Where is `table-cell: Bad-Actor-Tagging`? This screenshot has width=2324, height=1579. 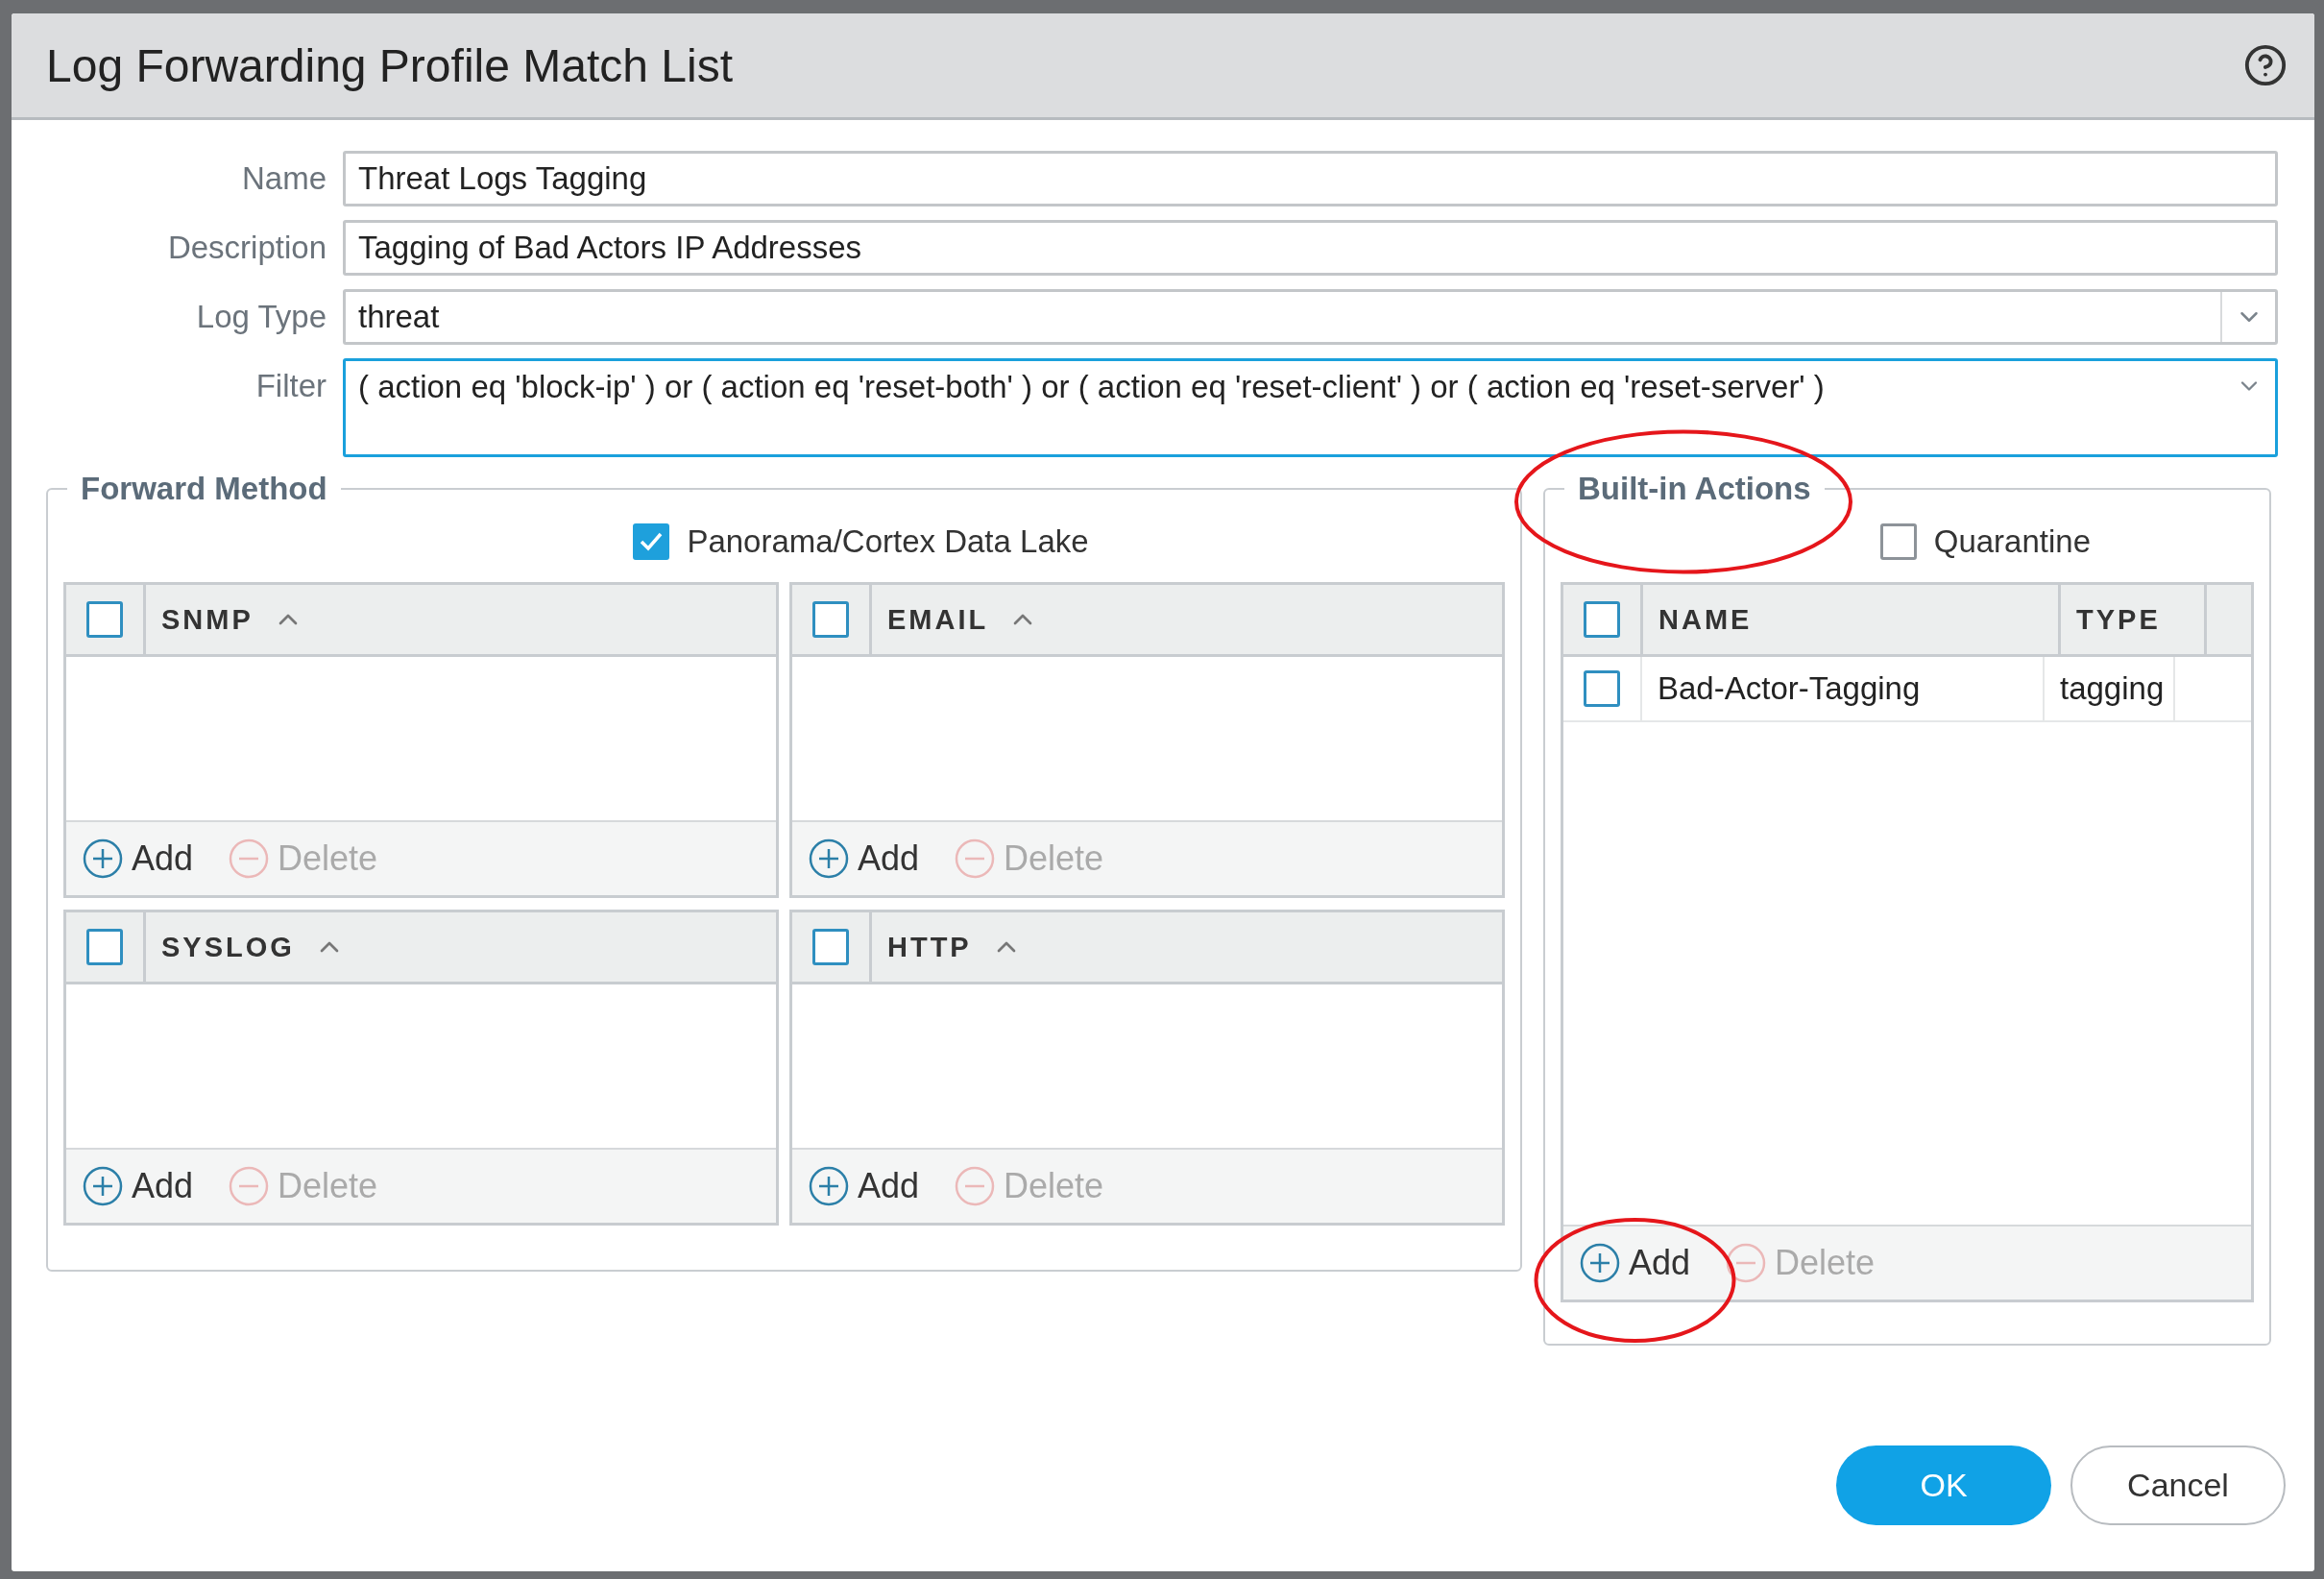 table-cell: Bad-Actor-Tagging is located at coordinates (1843, 689).